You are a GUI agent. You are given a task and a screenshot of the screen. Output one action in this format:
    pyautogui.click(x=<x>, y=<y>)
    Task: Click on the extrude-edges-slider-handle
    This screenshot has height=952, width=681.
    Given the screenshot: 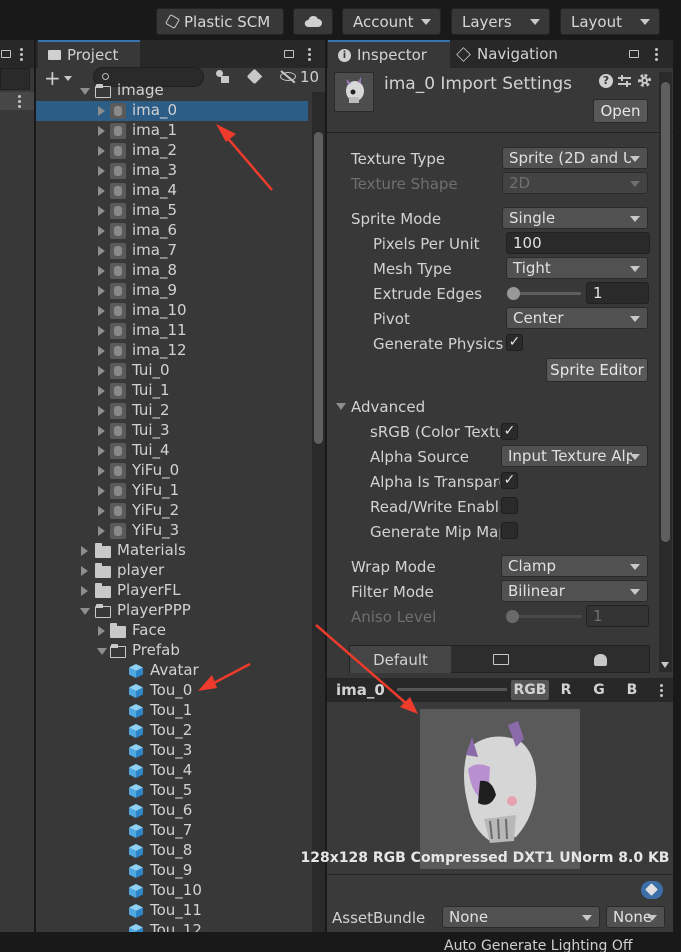 What is the action you would take?
    pyautogui.click(x=513, y=293)
    